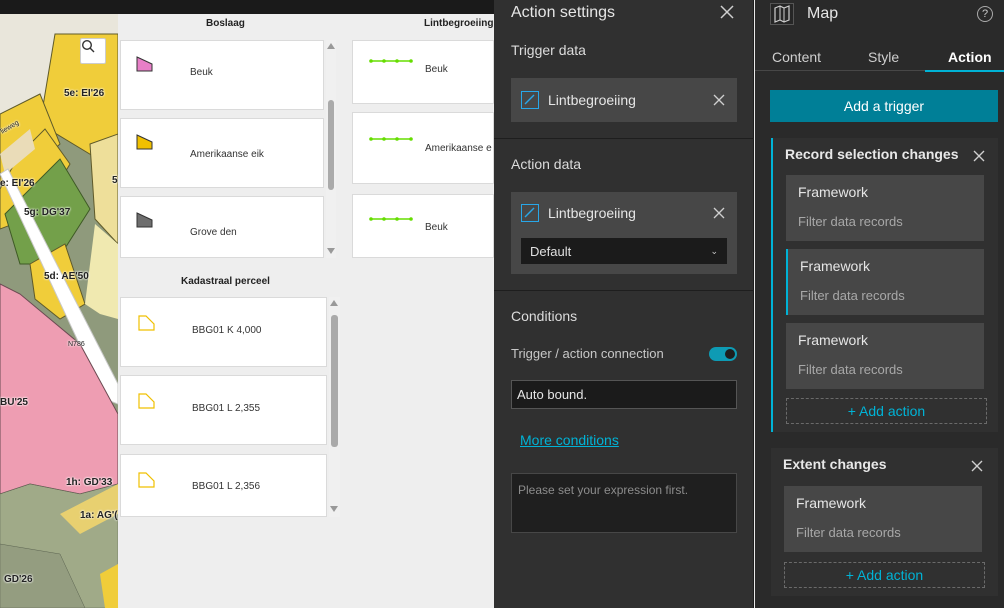 The width and height of the screenshot is (1004, 608). Describe the element at coordinates (225, 23) in the screenshot. I see `boslaag-list-title: Boslaag` at that location.